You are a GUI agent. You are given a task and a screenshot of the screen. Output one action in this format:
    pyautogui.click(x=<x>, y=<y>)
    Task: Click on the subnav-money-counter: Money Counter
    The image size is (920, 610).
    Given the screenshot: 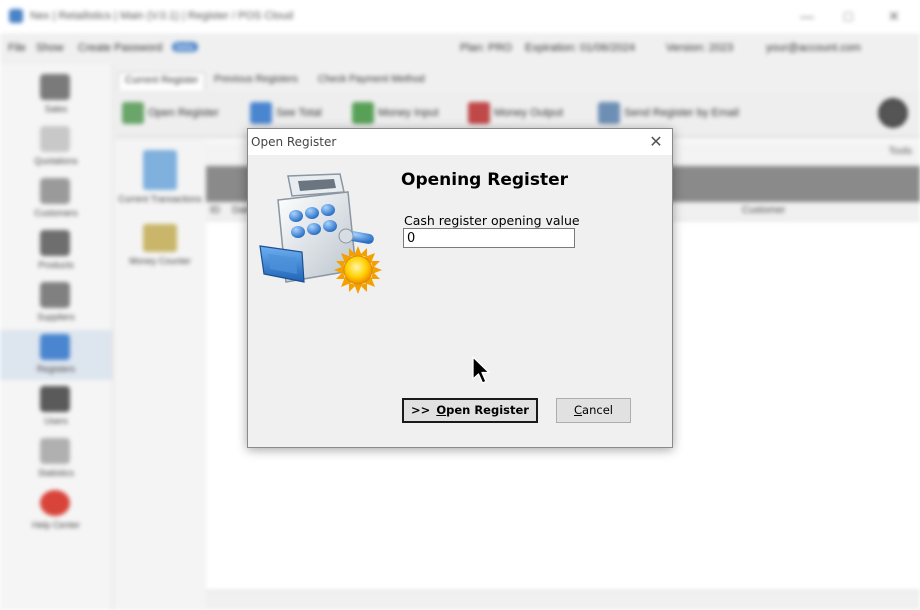 What is the action you would take?
    pyautogui.click(x=160, y=245)
    